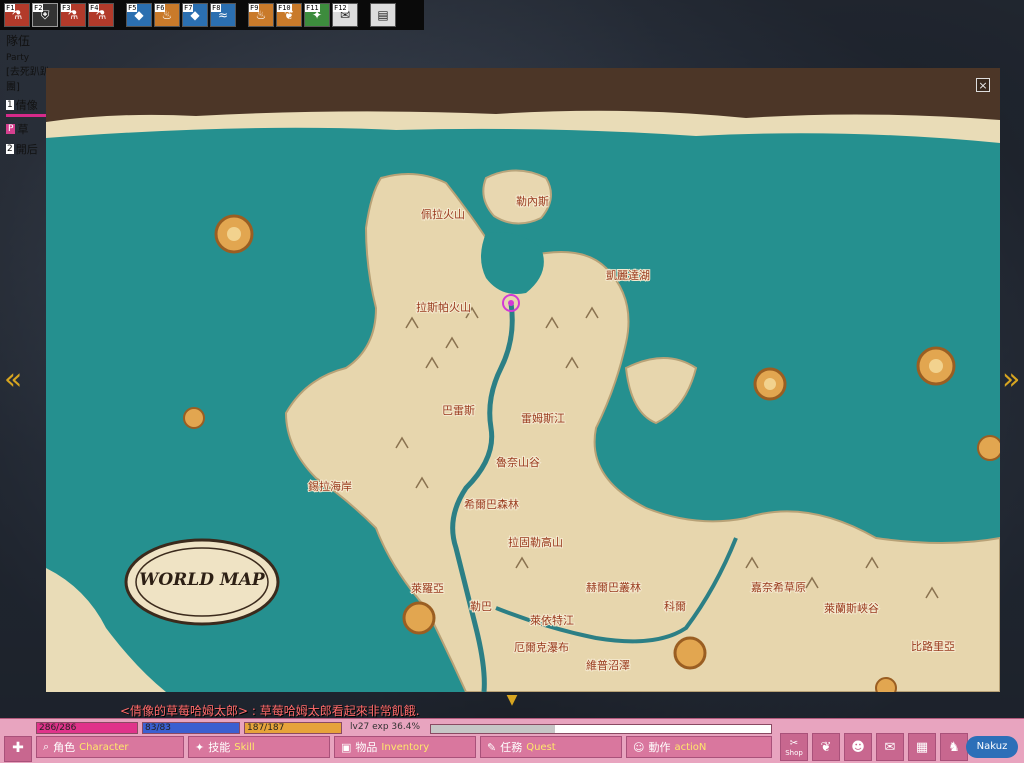  I want to click on map-scroll-right-arrow: », so click(1011, 380).